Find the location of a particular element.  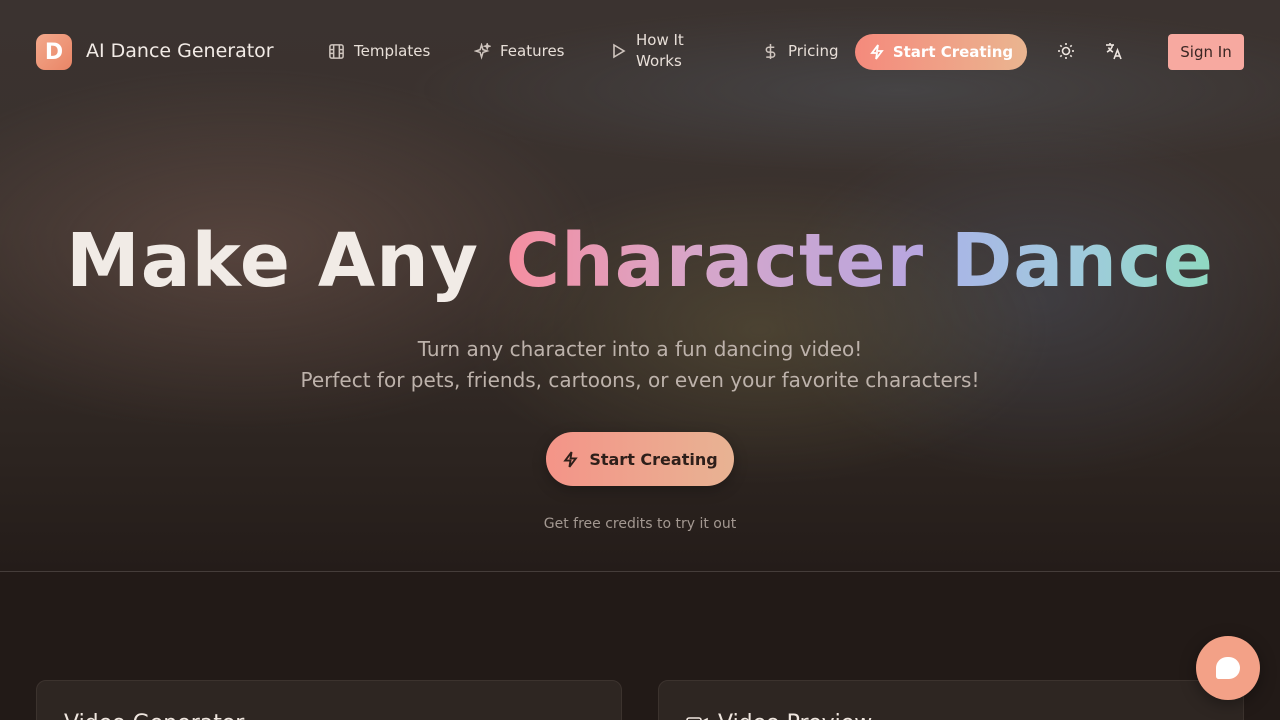

nav-how-it-works: How It Works is located at coordinates (648, 51).